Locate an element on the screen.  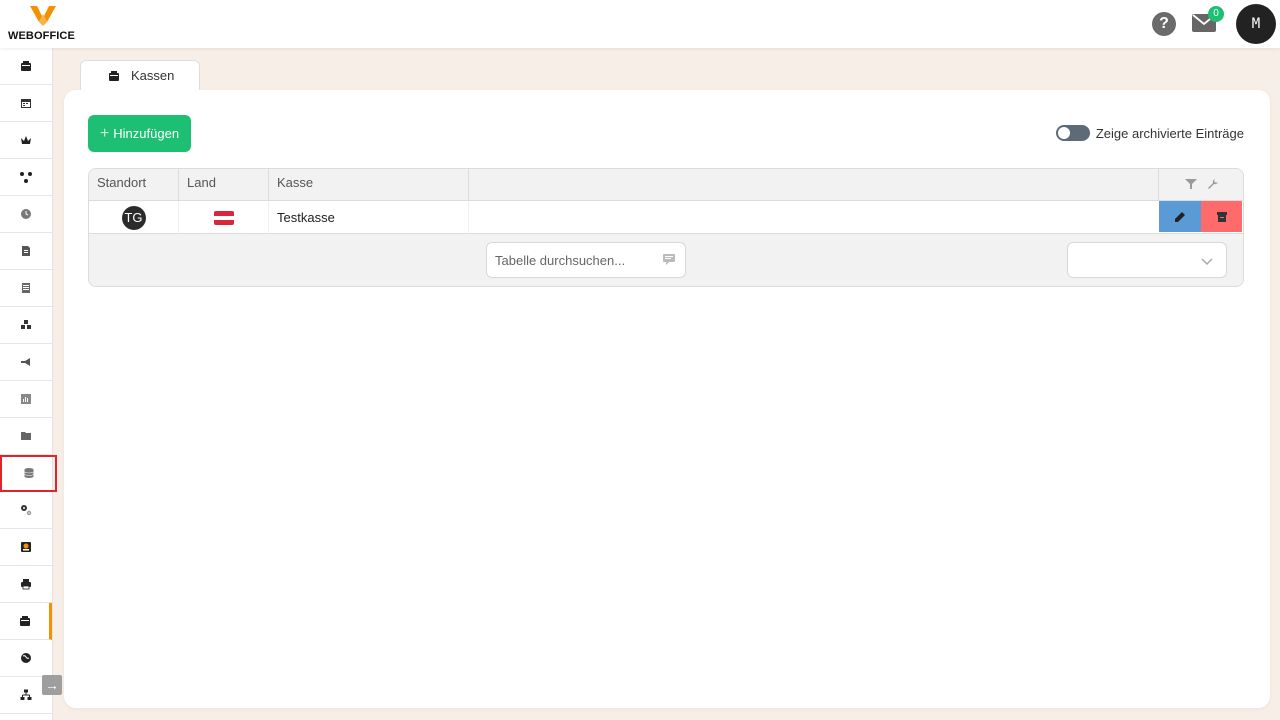
edit-button is located at coordinates (1180, 216).